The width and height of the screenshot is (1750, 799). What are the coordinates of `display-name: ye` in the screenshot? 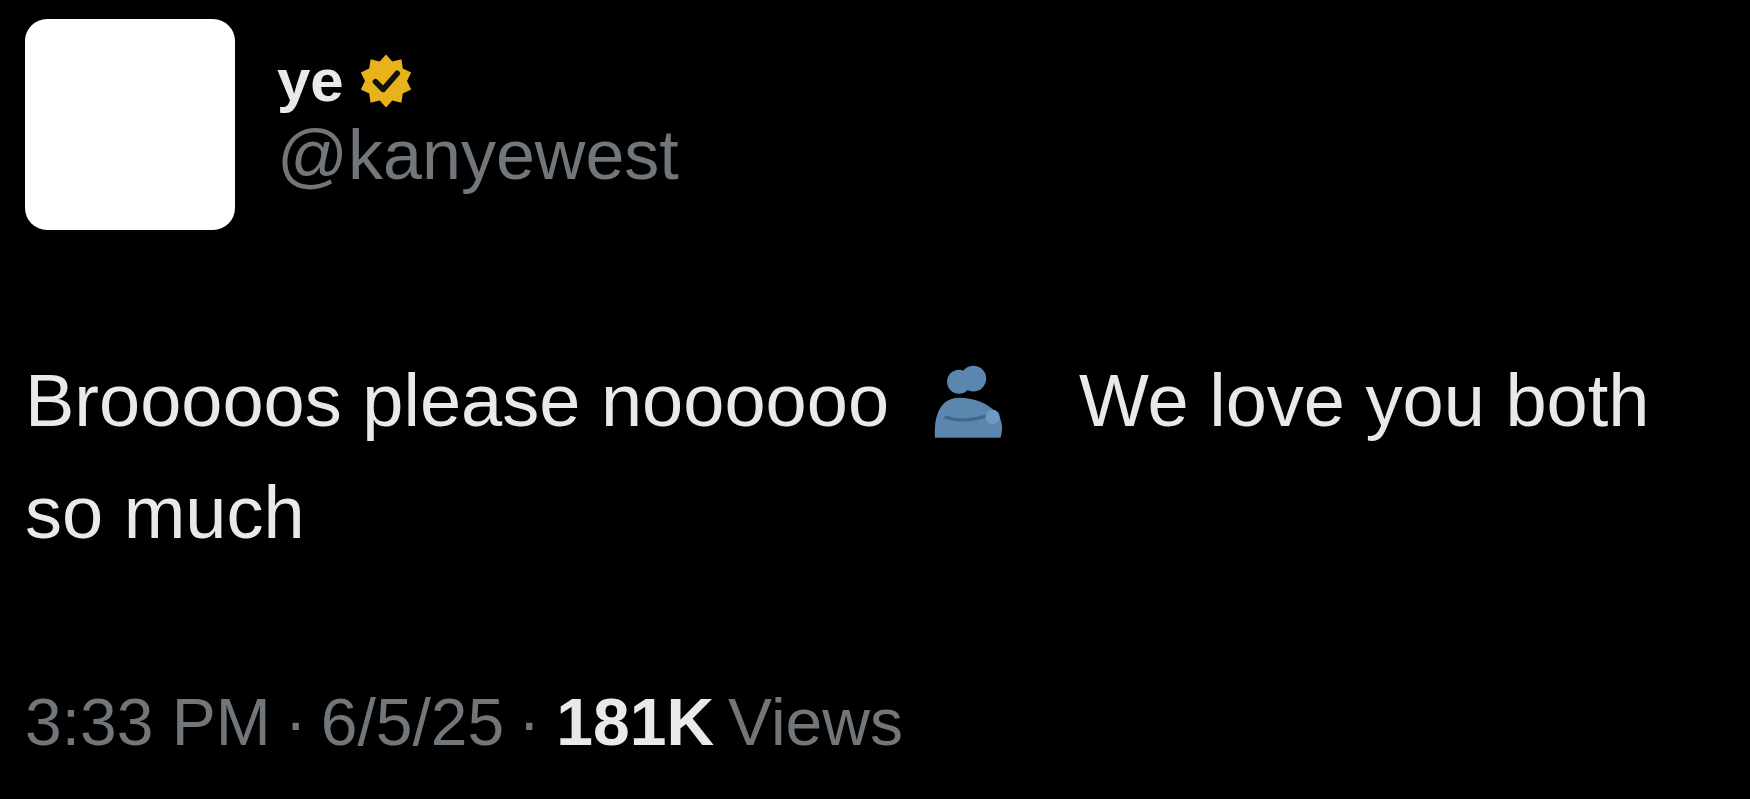 It's located at (310, 81).